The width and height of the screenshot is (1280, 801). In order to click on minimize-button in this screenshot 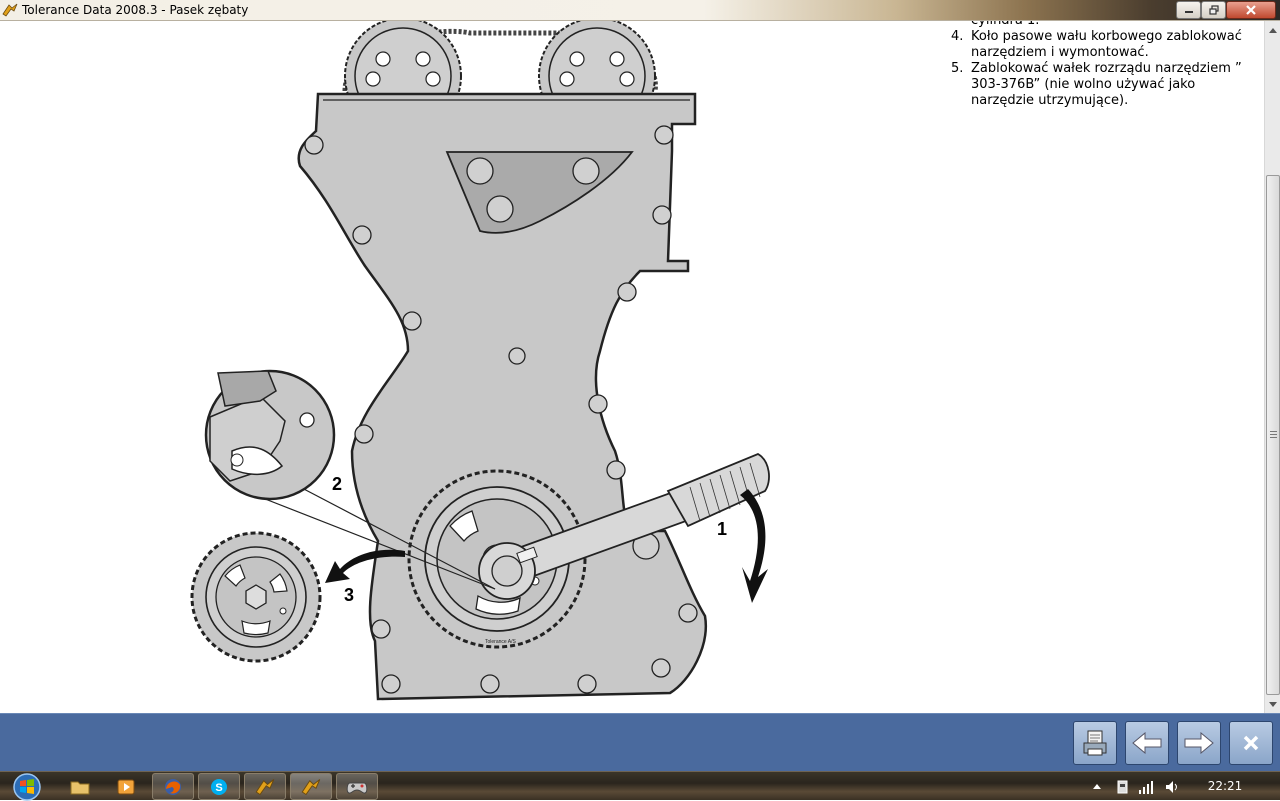, I will do `click(1188, 10)`.